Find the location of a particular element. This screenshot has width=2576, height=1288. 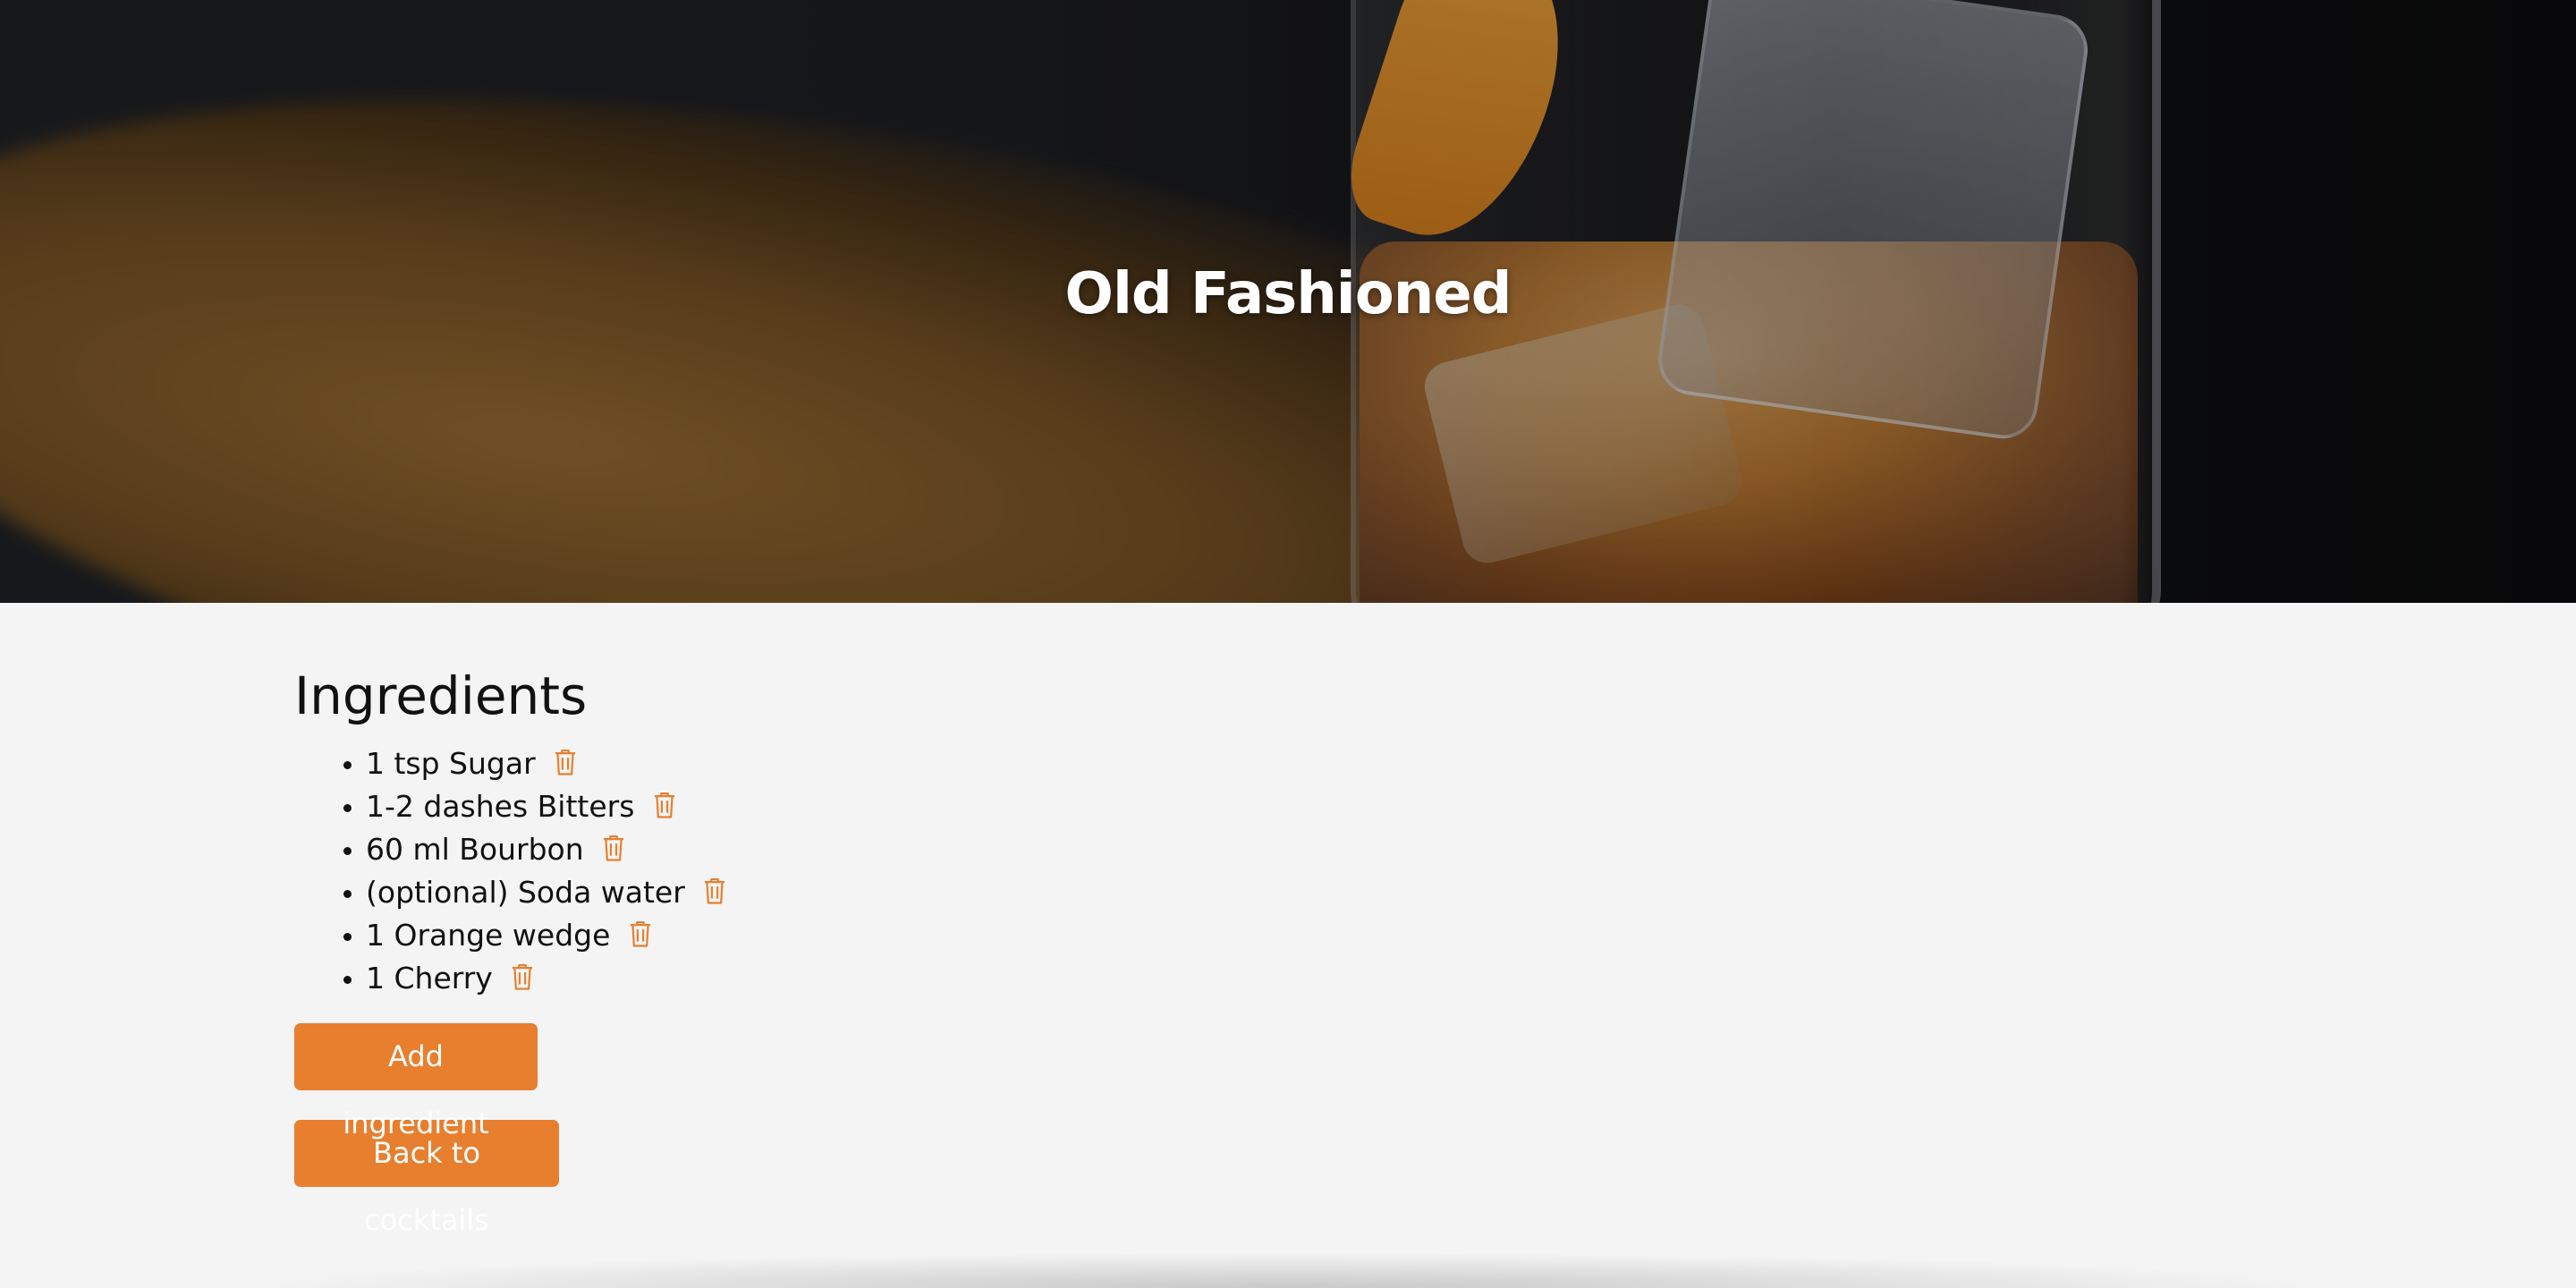

ingredient-item: 1 Cherry is located at coordinates (1314, 978).